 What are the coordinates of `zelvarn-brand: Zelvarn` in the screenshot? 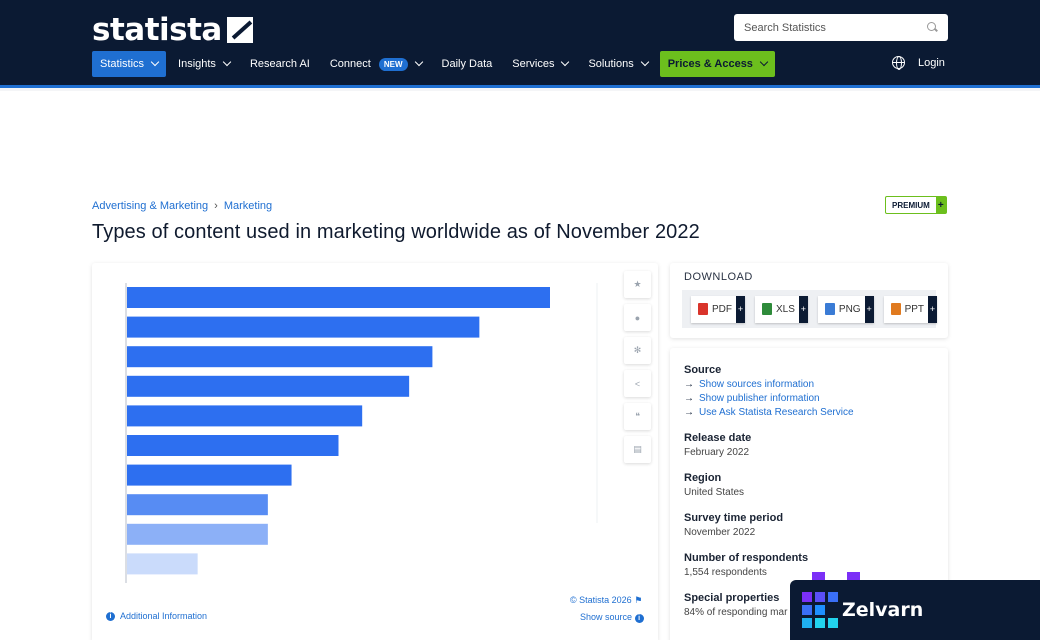 It's located at (883, 610).